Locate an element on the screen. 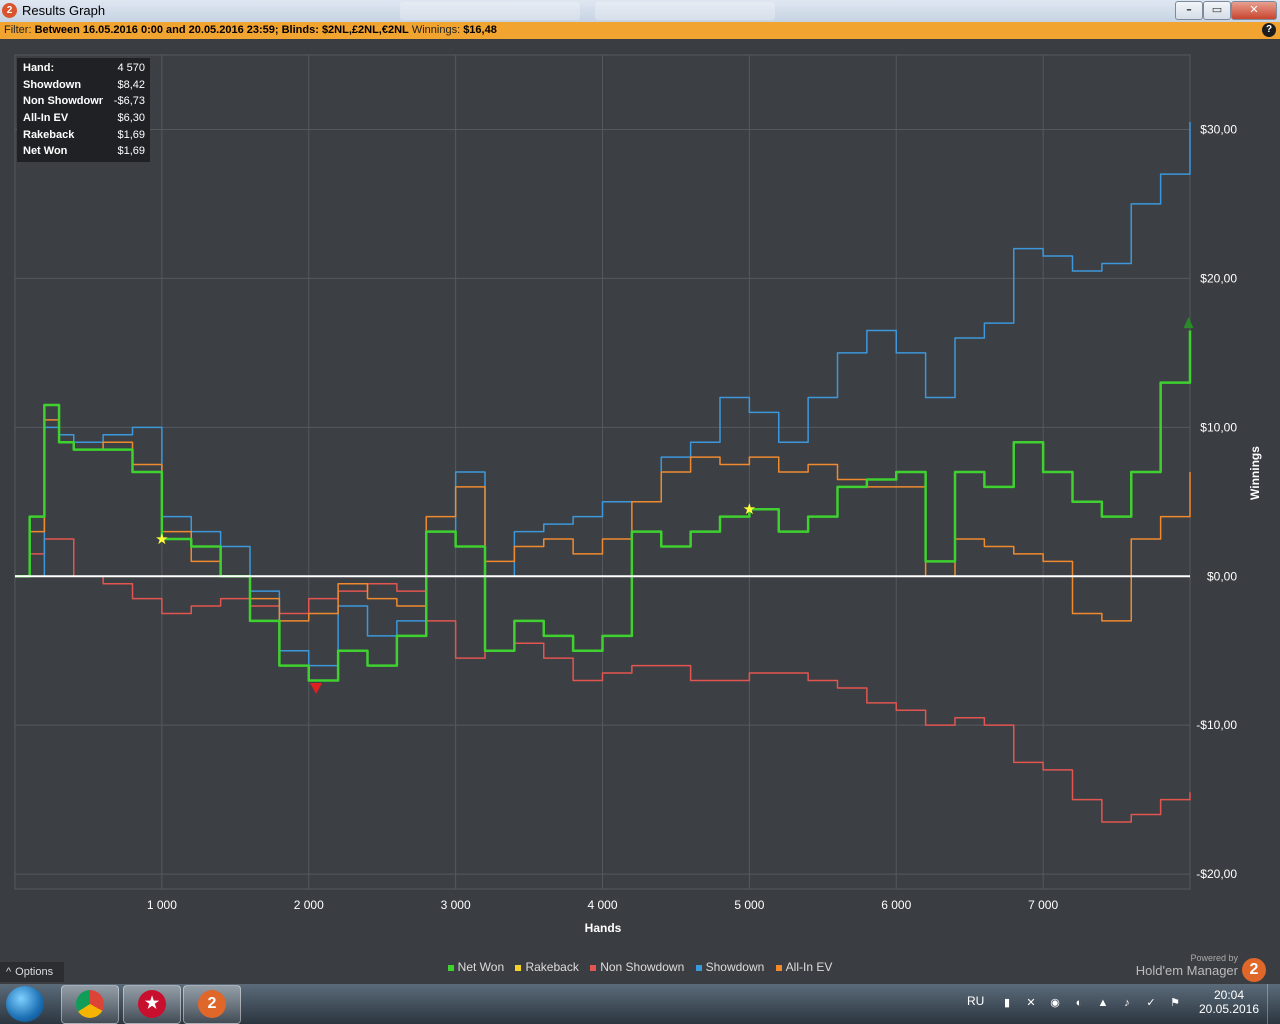  options-label: Options is located at coordinates (34, 972).